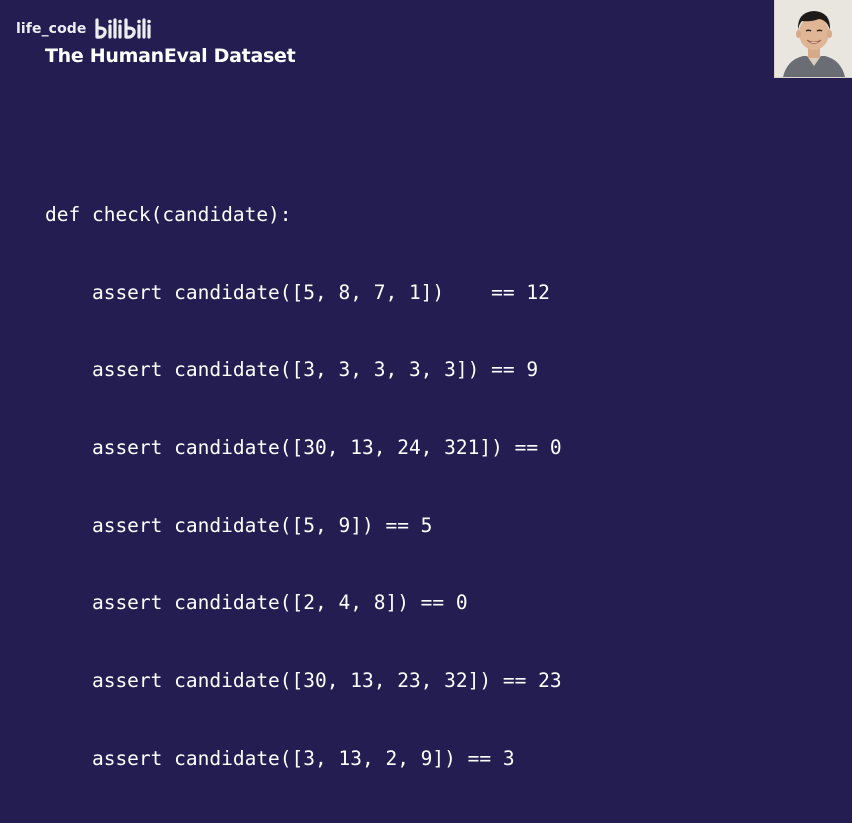 The image size is (852, 823). What do you see at coordinates (280, 758) in the screenshot?
I see `code-line: assert candidate([3, 13, 2, 9]) == 3` at bounding box center [280, 758].